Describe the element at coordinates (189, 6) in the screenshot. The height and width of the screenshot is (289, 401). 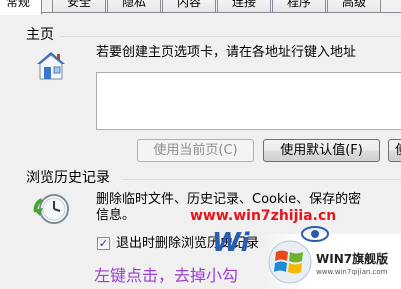
I see `tab-content: 内容` at that location.